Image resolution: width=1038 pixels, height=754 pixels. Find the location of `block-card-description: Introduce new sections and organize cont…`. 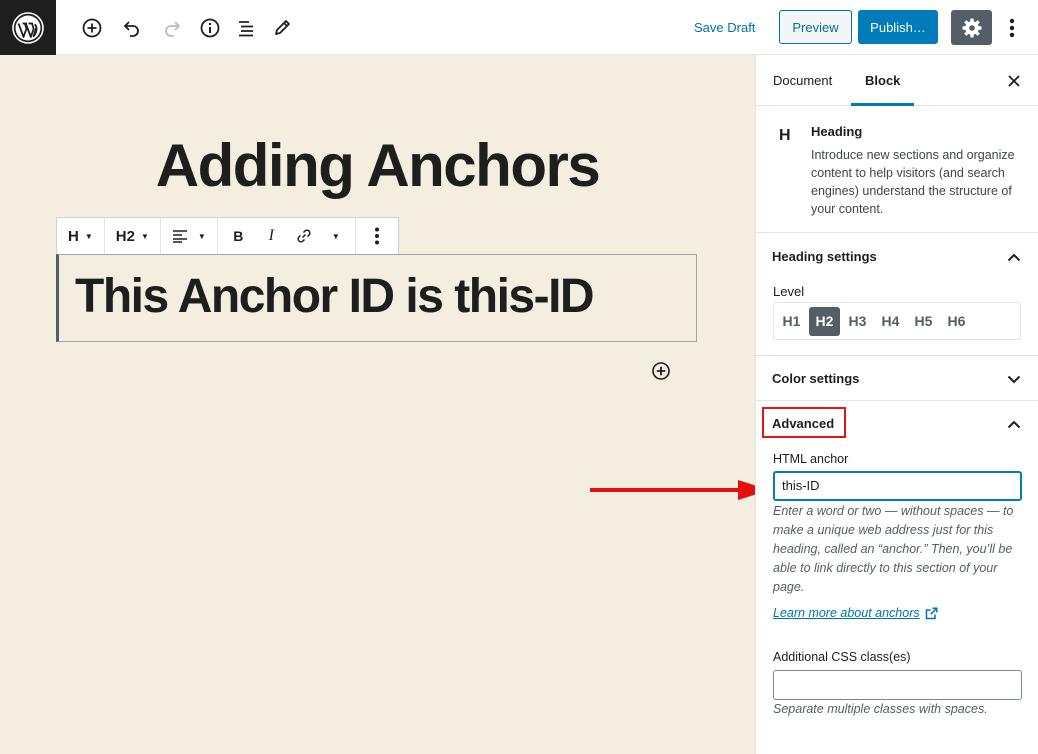

block-card-description: Introduce new sections and organize cont… is located at coordinates (913, 182).